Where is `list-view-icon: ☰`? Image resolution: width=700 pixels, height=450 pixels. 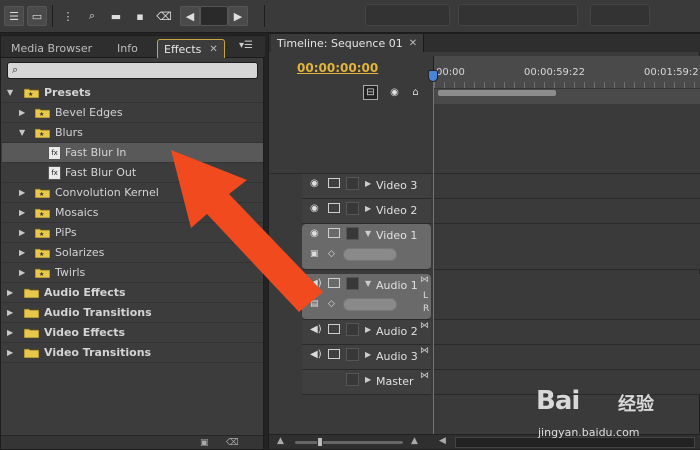
list-view-icon: ☰ is located at coordinates (14, 16).